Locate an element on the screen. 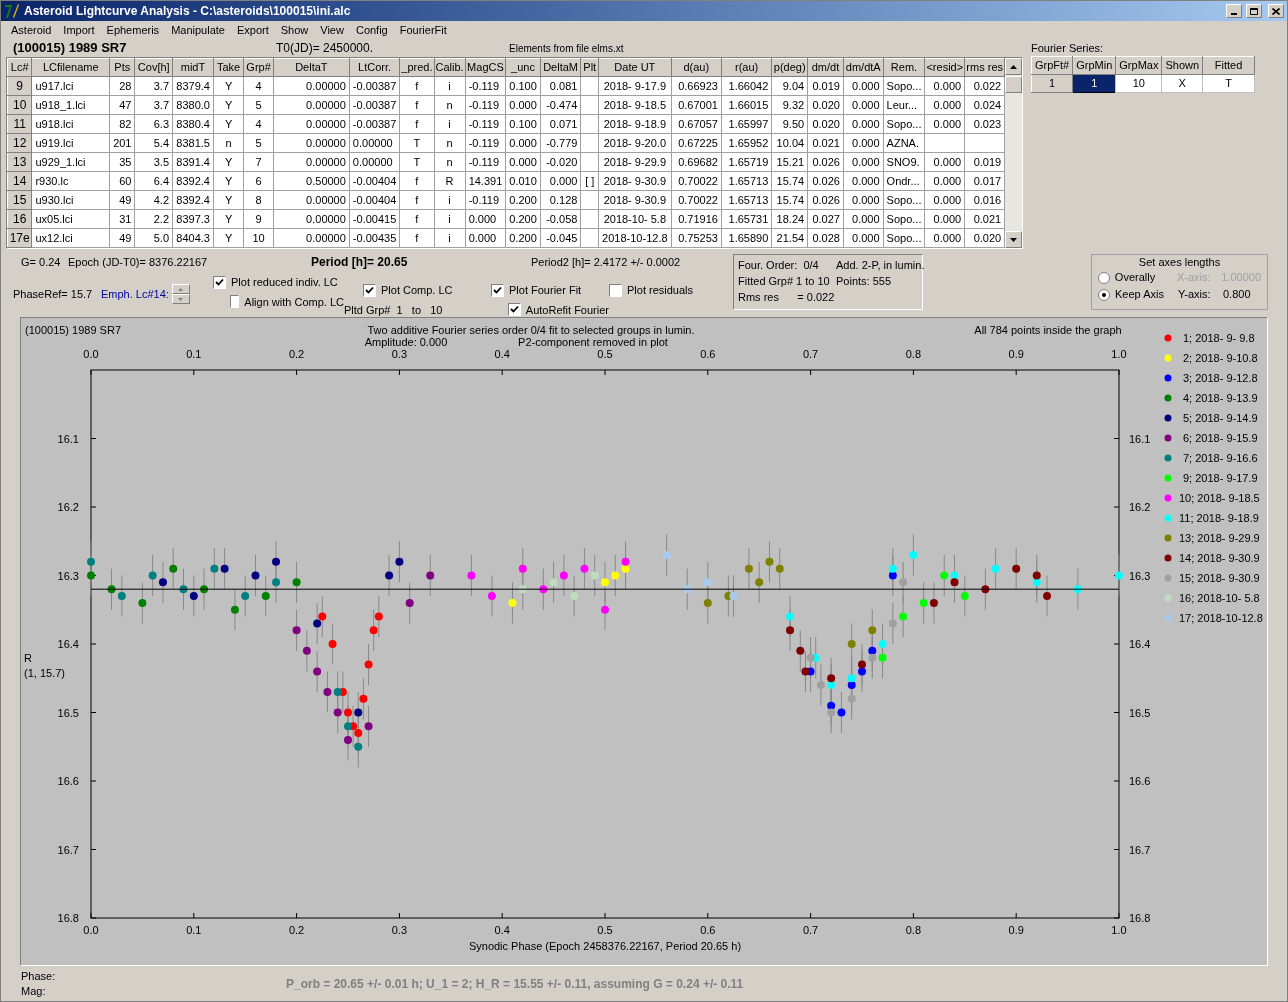 This screenshot has width=1288, height=1002. menu-item: Ephemeris is located at coordinates (133, 30).